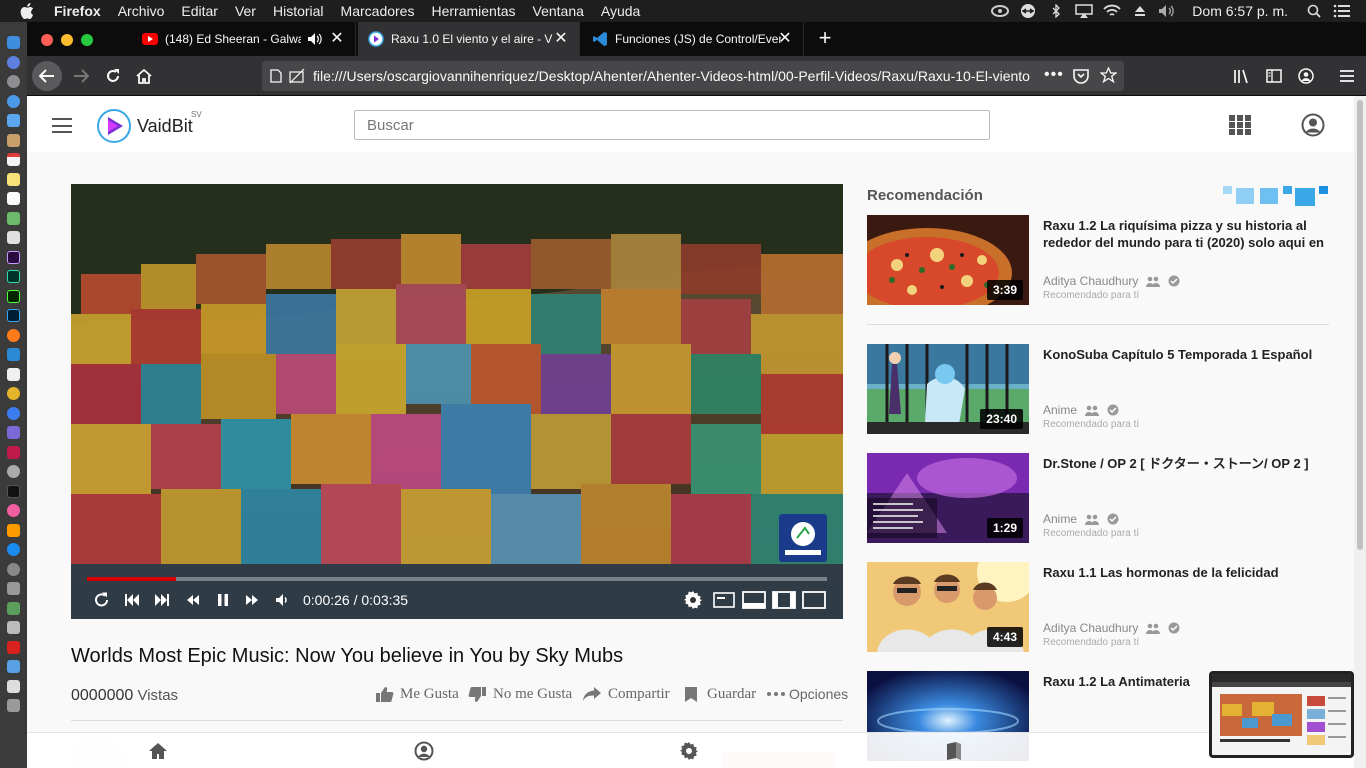  Describe the element at coordinates (162, 600) in the screenshot. I see `next-icon` at that location.